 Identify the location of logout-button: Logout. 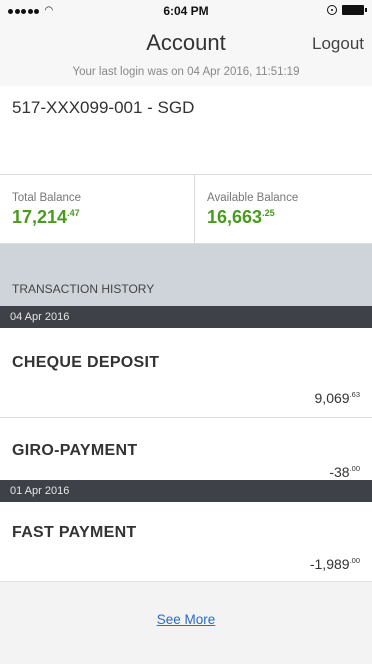
(338, 44).